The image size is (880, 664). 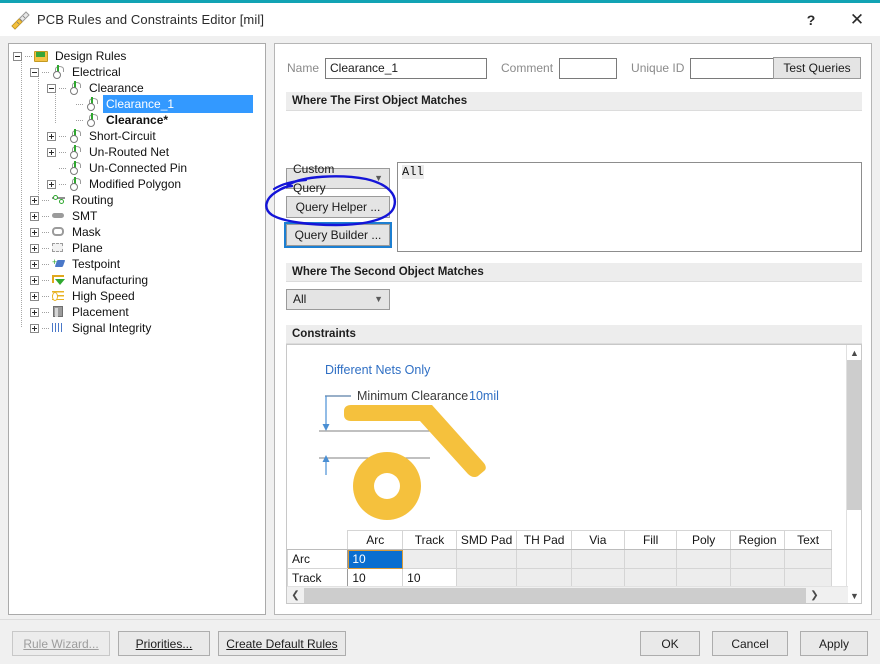 I want to click on comment-input, so click(x=588, y=68).